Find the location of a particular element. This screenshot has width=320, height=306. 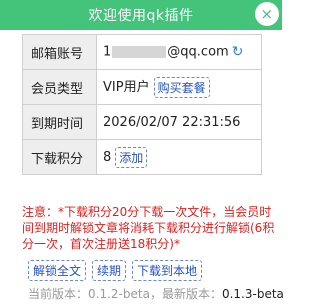

panel-header: 欢迎使用qk插件 × is located at coordinates (141, 15).